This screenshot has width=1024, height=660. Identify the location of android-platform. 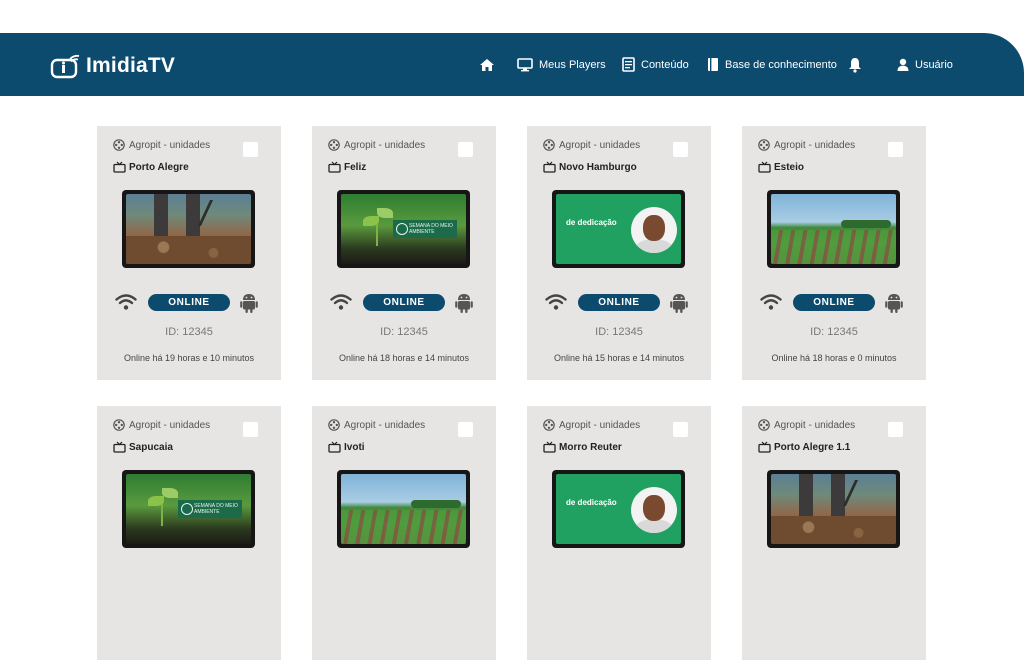
(894, 305).